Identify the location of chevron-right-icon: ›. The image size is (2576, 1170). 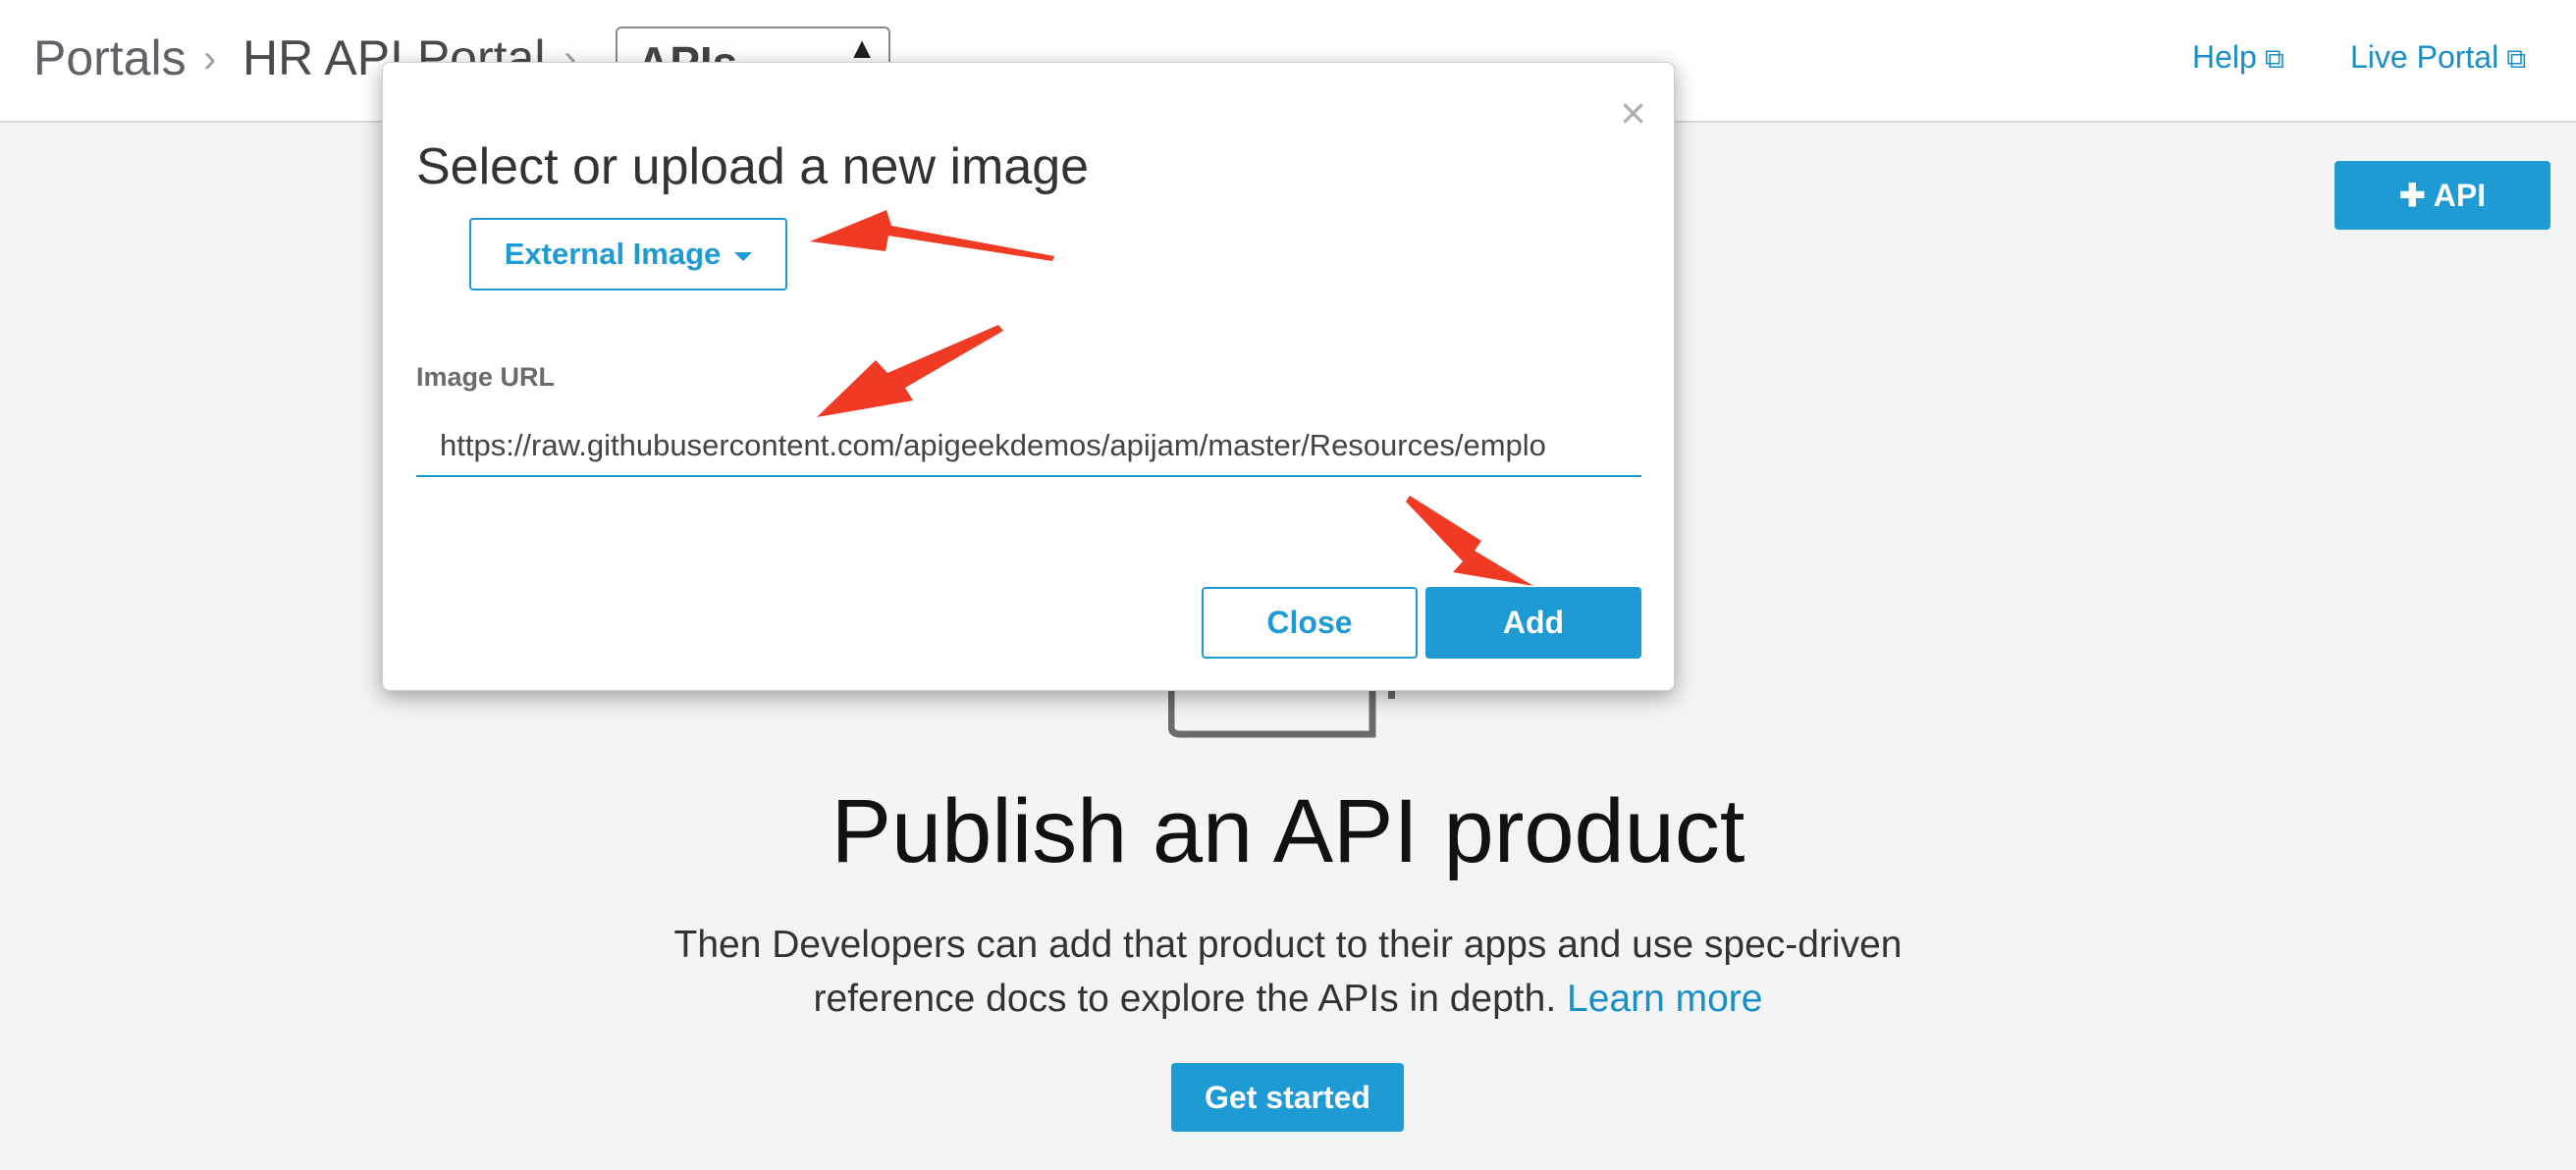
(210, 58).